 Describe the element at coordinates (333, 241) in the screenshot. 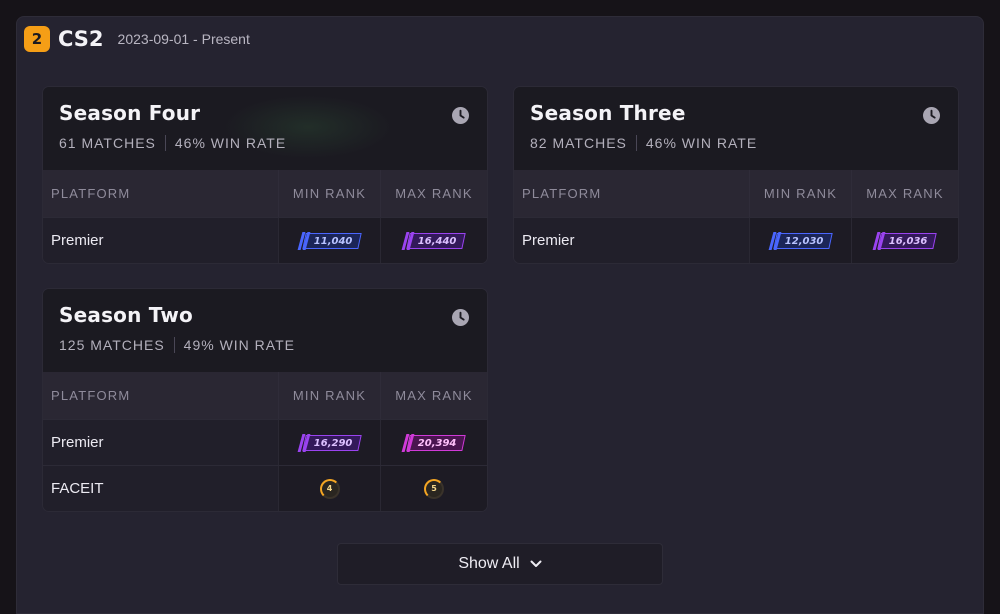

I see `rank-value: 11,040` at that location.